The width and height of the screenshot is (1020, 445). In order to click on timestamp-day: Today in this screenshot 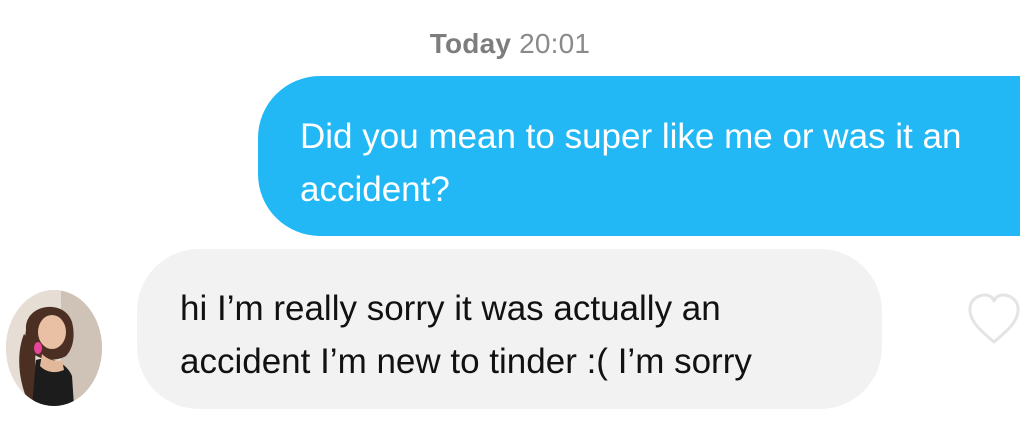, I will do `click(470, 43)`.